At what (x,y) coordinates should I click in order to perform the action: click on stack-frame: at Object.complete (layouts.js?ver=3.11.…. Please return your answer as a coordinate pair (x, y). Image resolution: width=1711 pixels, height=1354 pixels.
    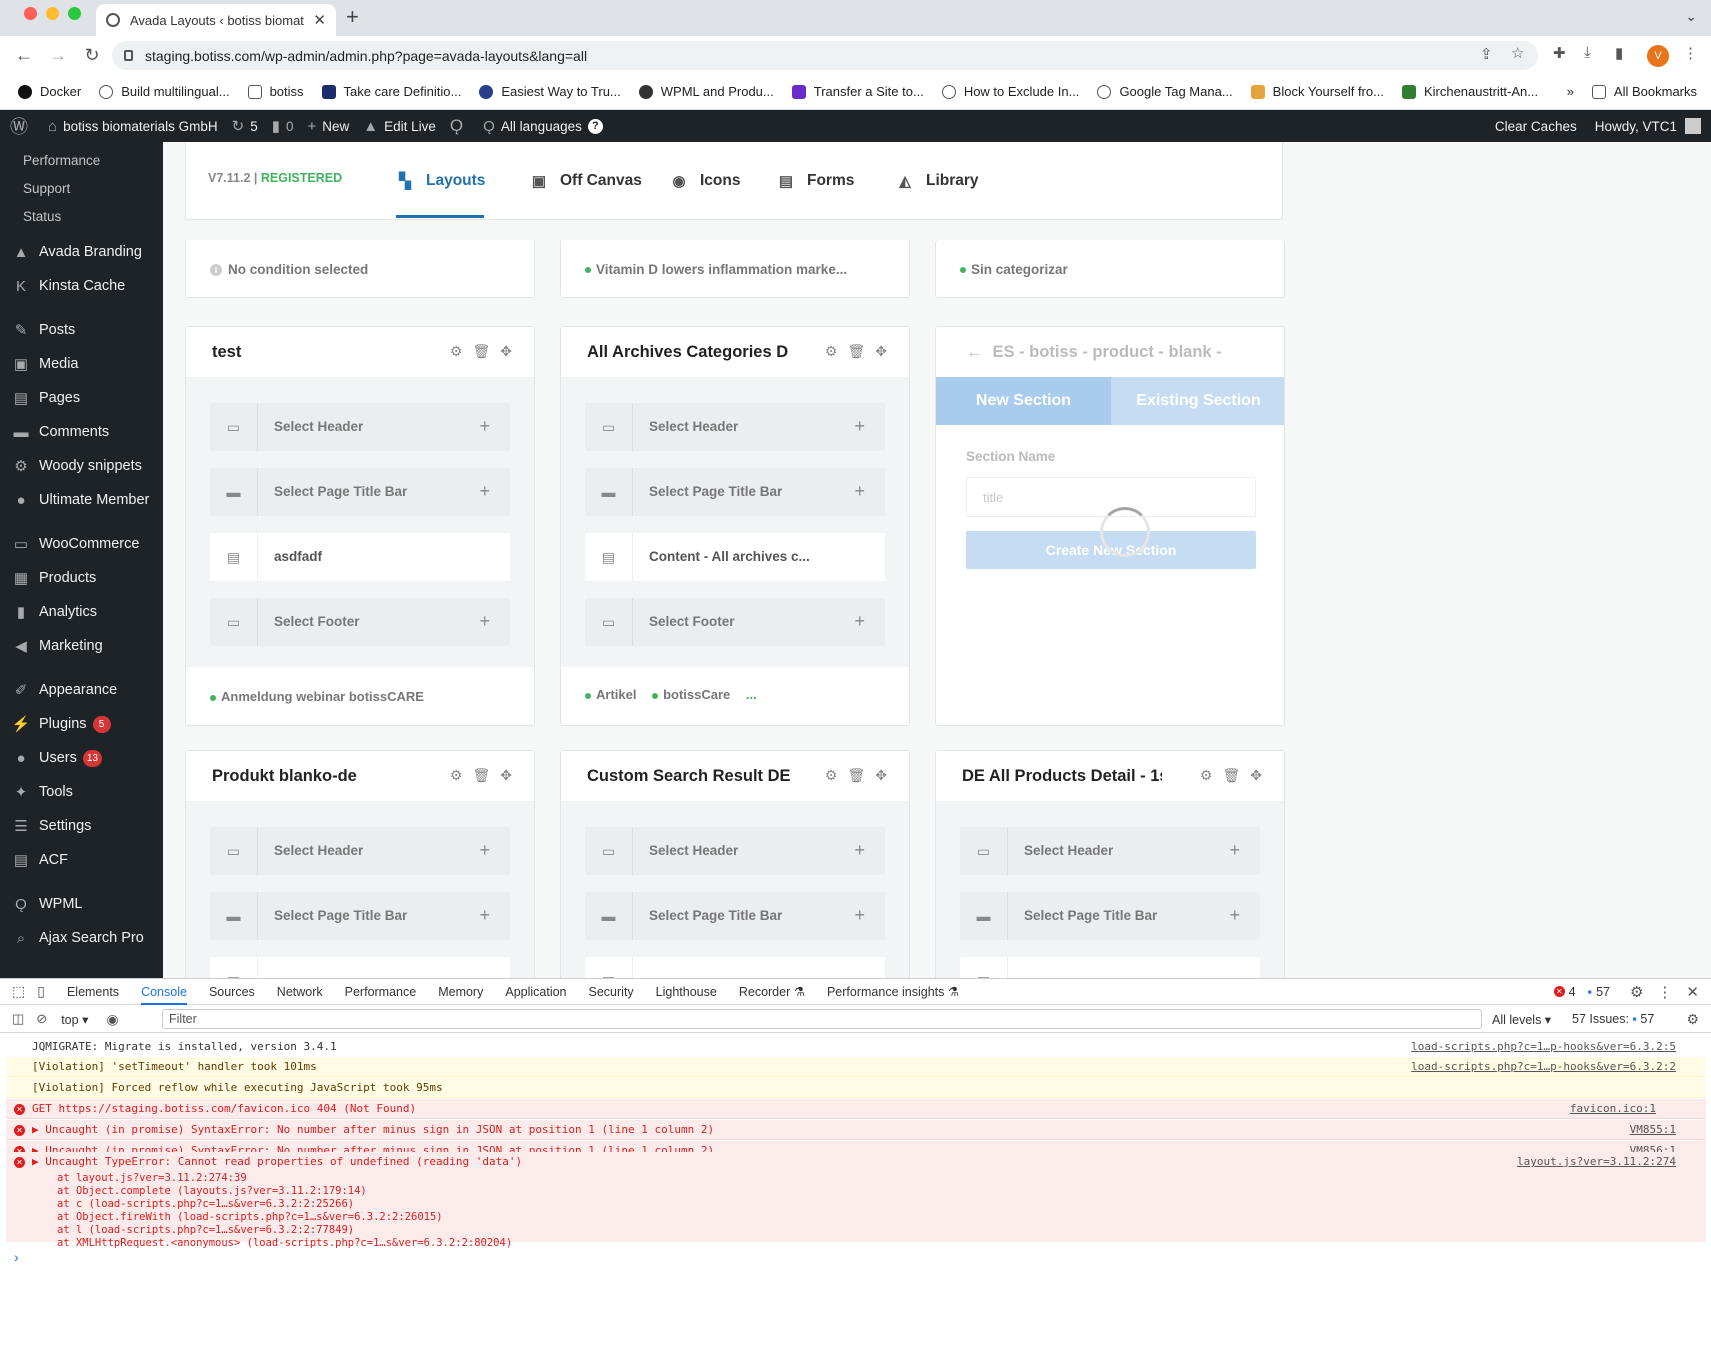
    Looking at the image, I should click on (881, 1191).